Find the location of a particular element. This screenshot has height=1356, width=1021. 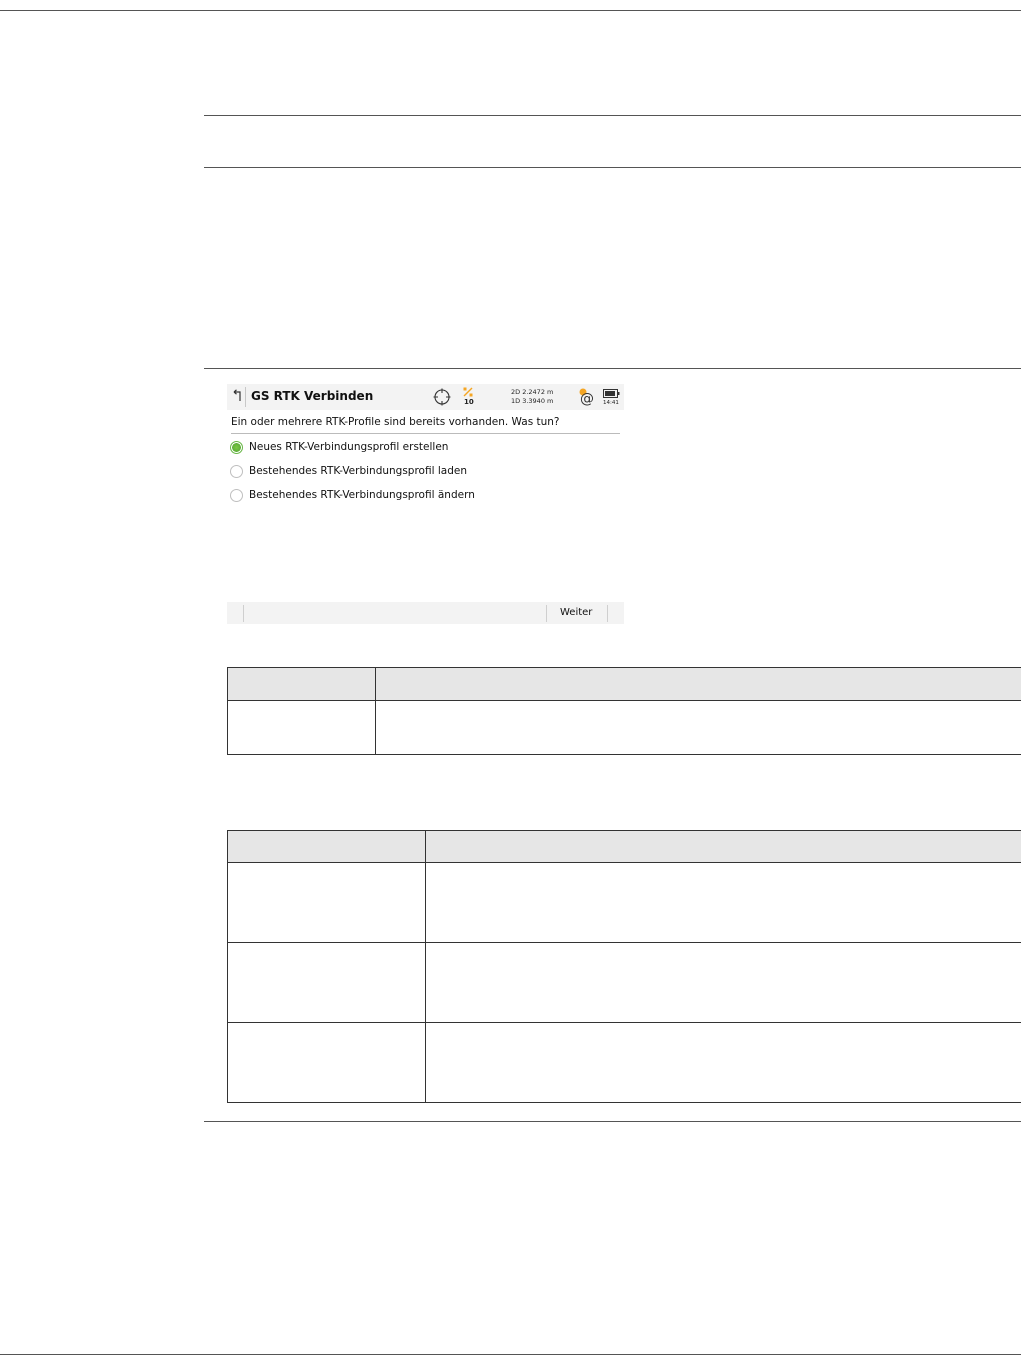

accuracy-readout: 2D 2.2472 m 1D 3.3940 m is located at coordinates (532, 397).